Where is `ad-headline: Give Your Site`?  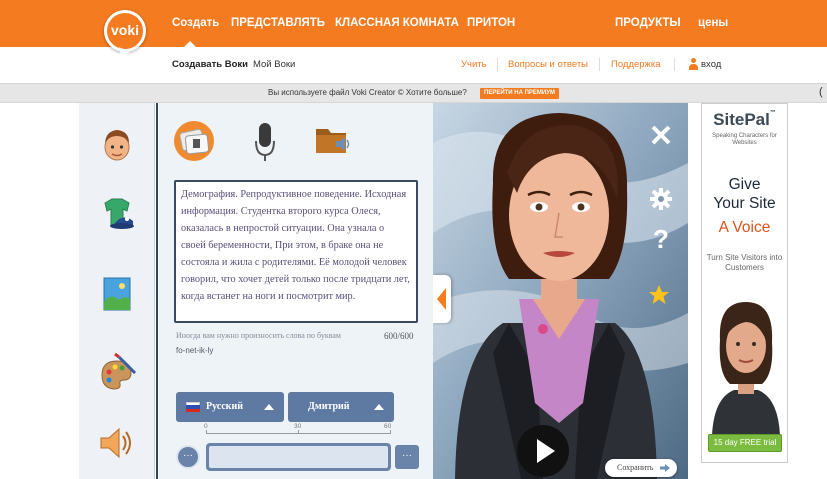 ad-headline: Give Your Site is located at coordinates (744, 194).